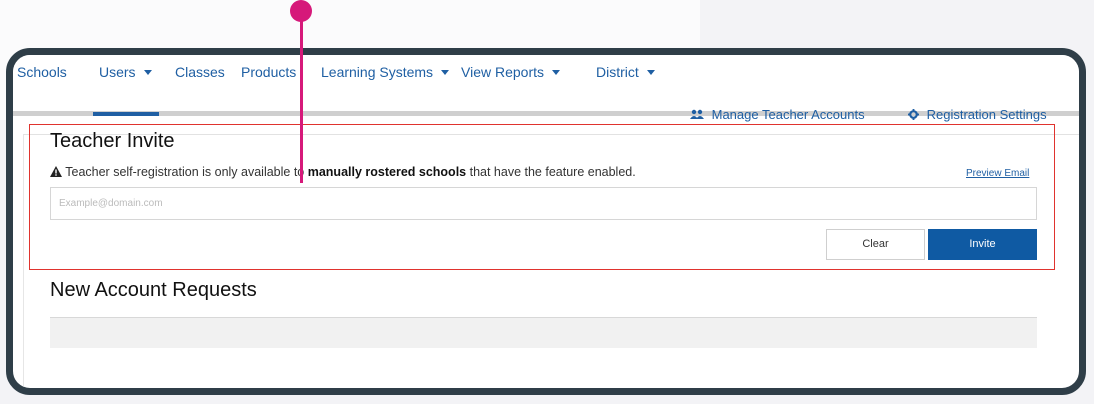  I want to click on registration-settings-link: Registration Settings, so click(977, 114).